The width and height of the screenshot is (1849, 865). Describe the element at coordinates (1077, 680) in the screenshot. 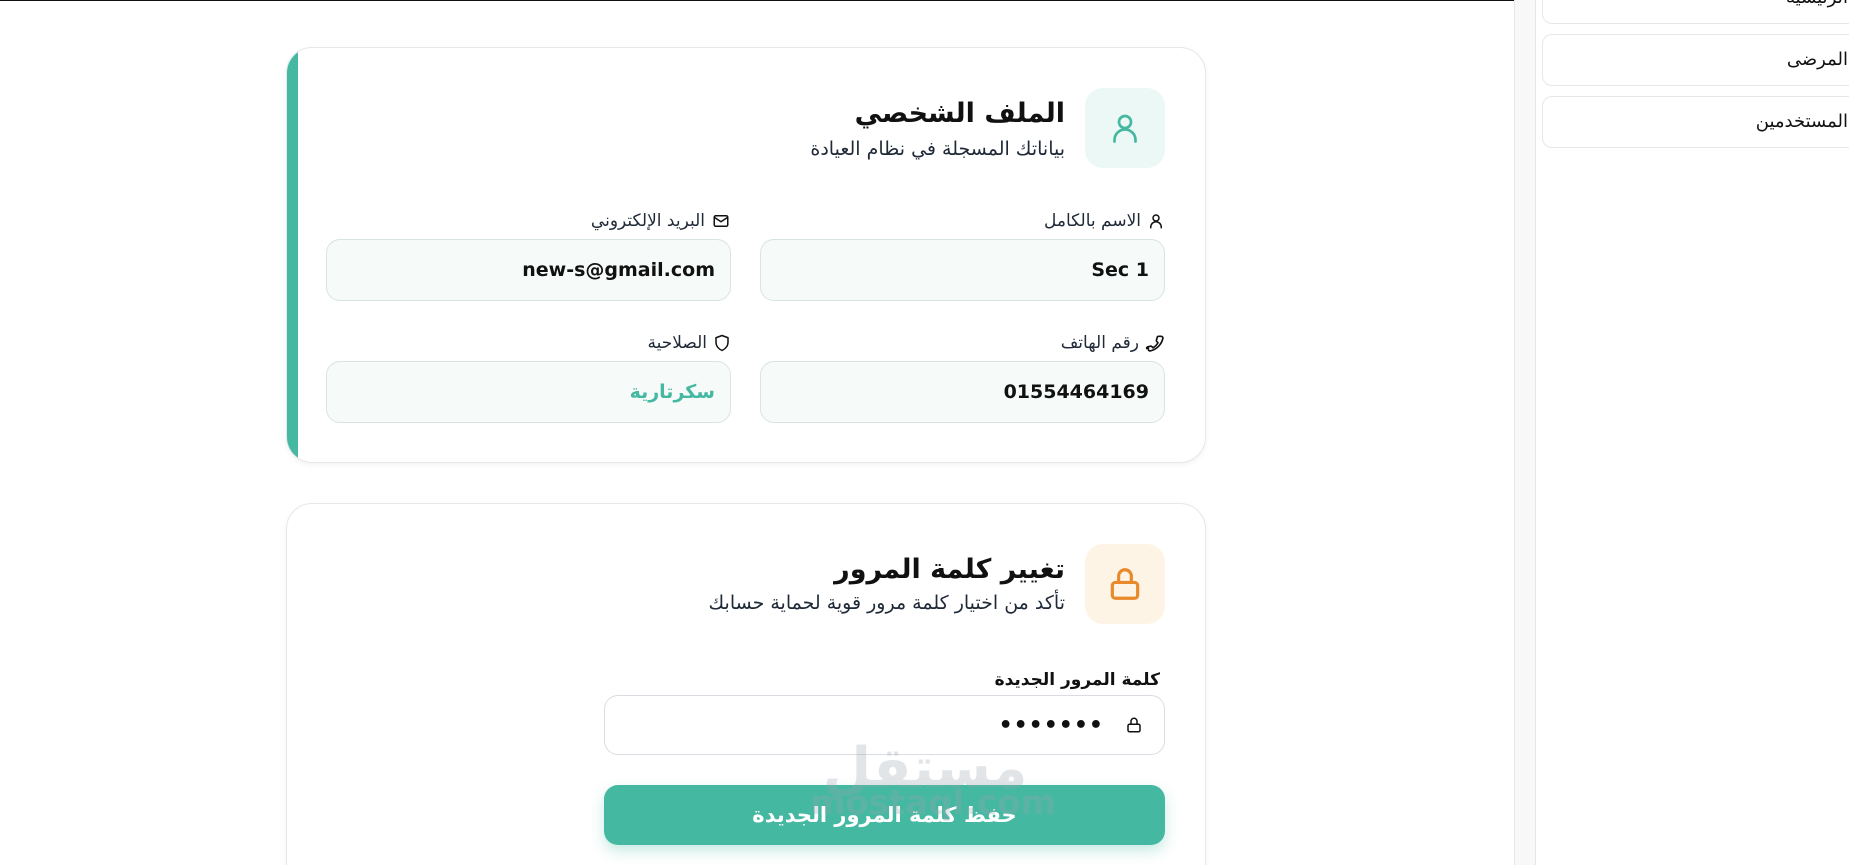

I see `new-password-label: كلمة المرور الجديدة` at that location.